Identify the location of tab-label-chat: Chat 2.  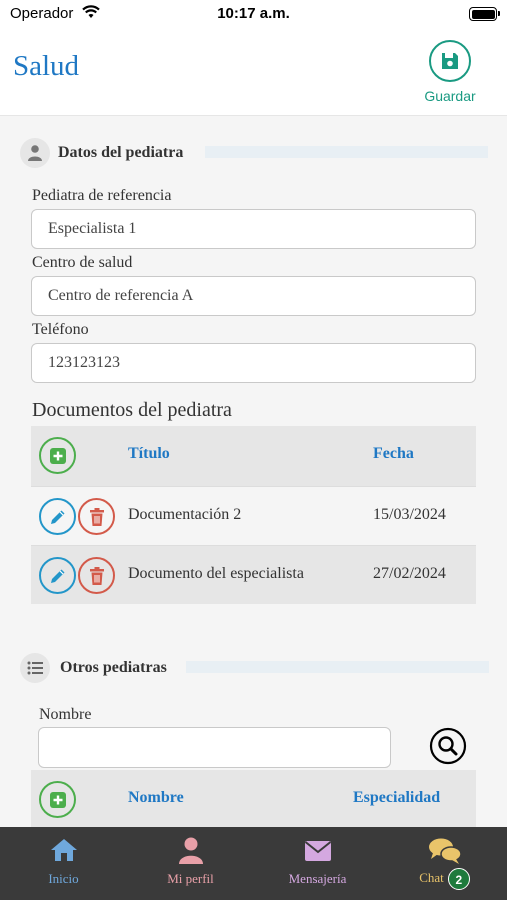
(444, 879).